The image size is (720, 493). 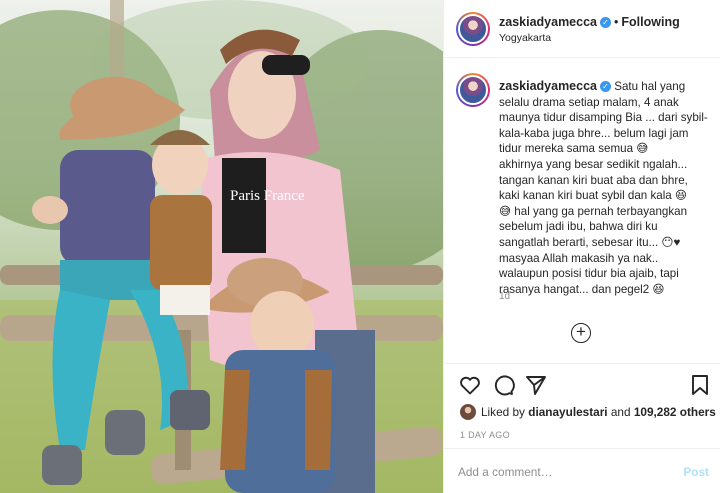 What do you see at coordinates (536, 385) in the screenshot?
I see `paper-plane-icon` at bounding box center [536, 385].